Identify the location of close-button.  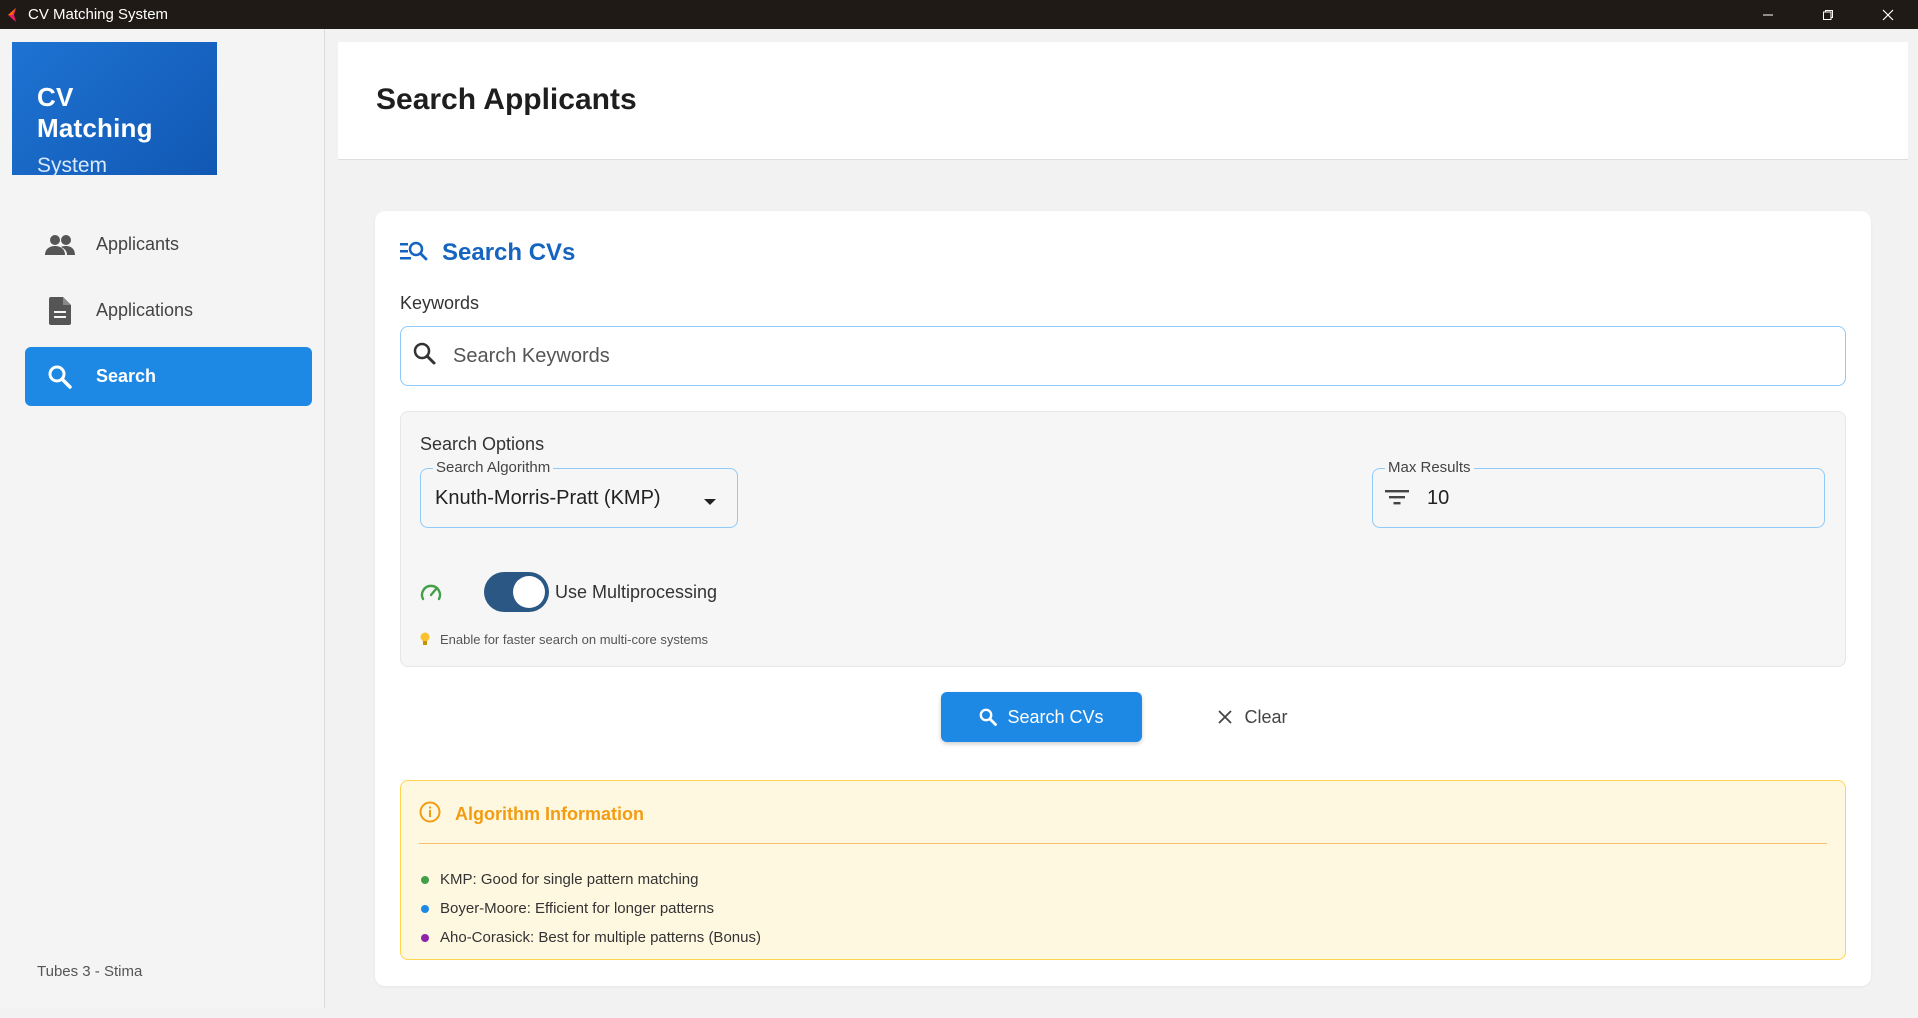
(1888, 14).